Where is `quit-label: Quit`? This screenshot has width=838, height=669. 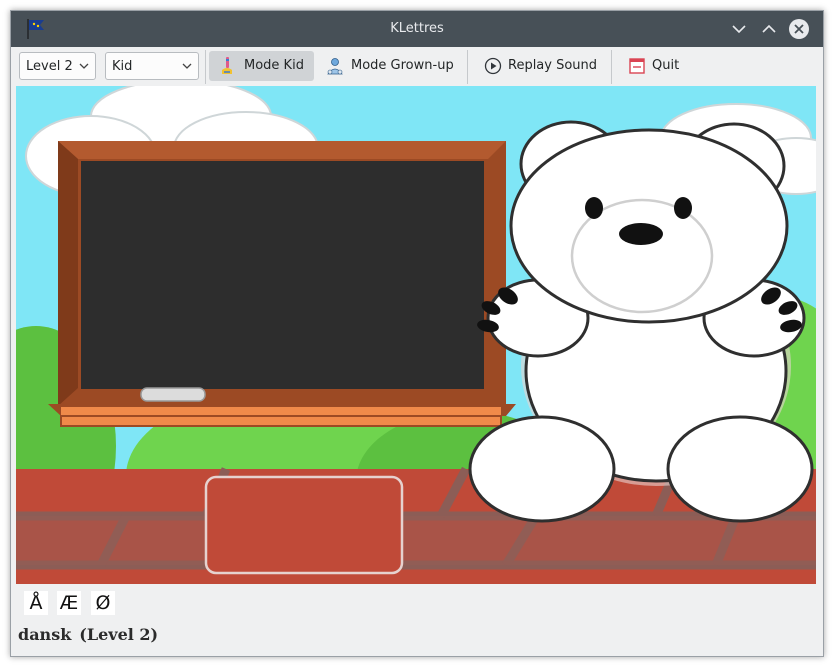
quit-label: Quit is located at coordinates (666, 65).